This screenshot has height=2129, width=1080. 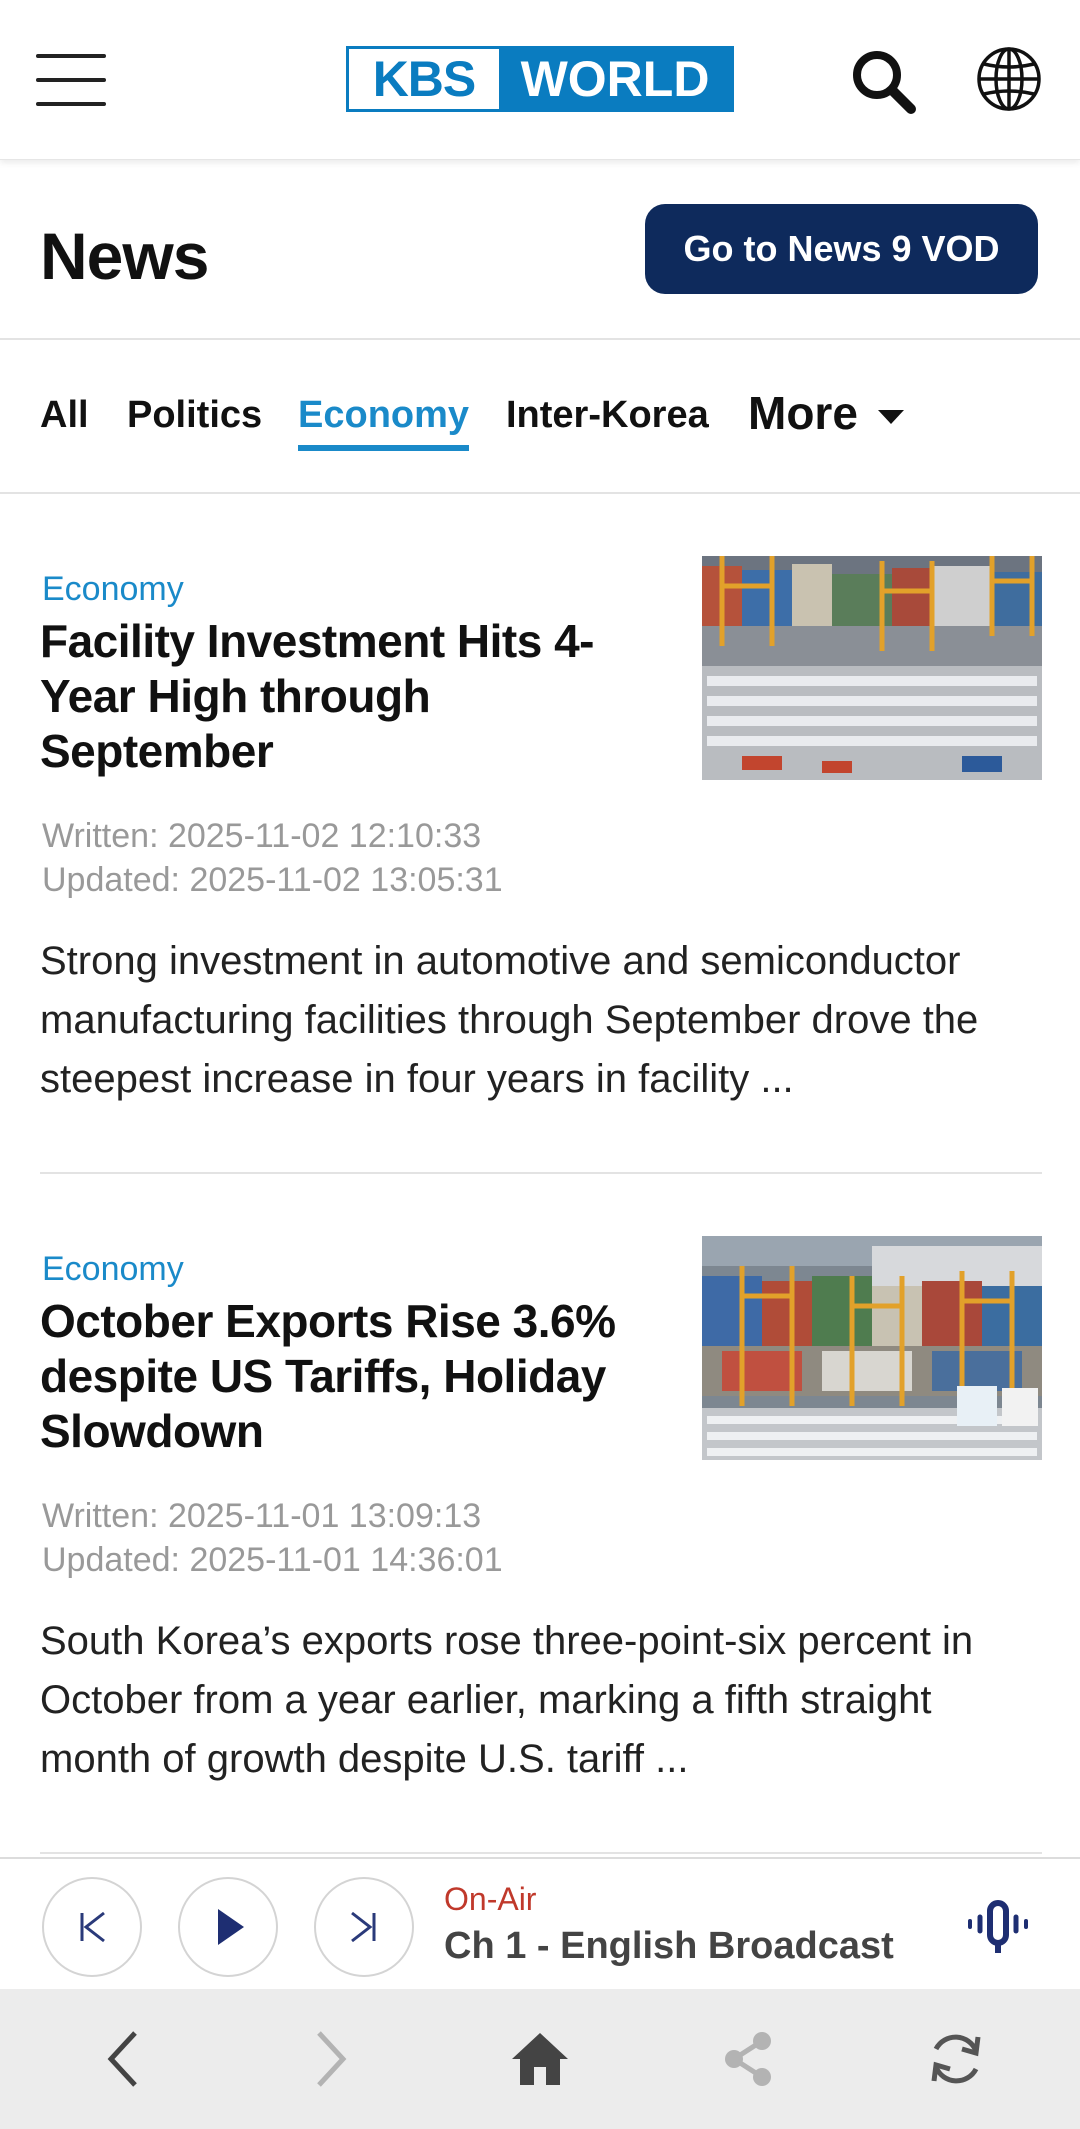 What do you see at coordinates (540, 251) in the screenshot?
I see `news-title-row: News Go to News 9 VOD` at bounding box center [540, 251].